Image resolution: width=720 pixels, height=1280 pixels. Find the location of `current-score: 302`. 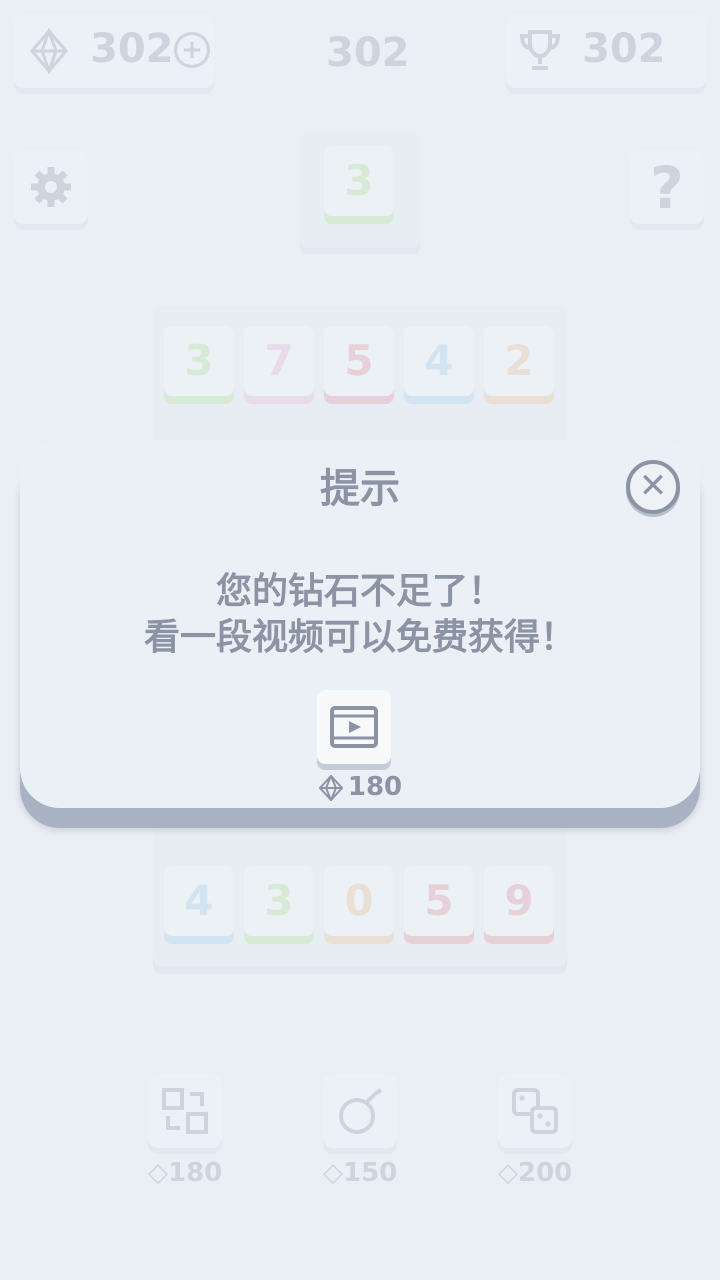

current-score: 302 is located at coordinates (368, 53).